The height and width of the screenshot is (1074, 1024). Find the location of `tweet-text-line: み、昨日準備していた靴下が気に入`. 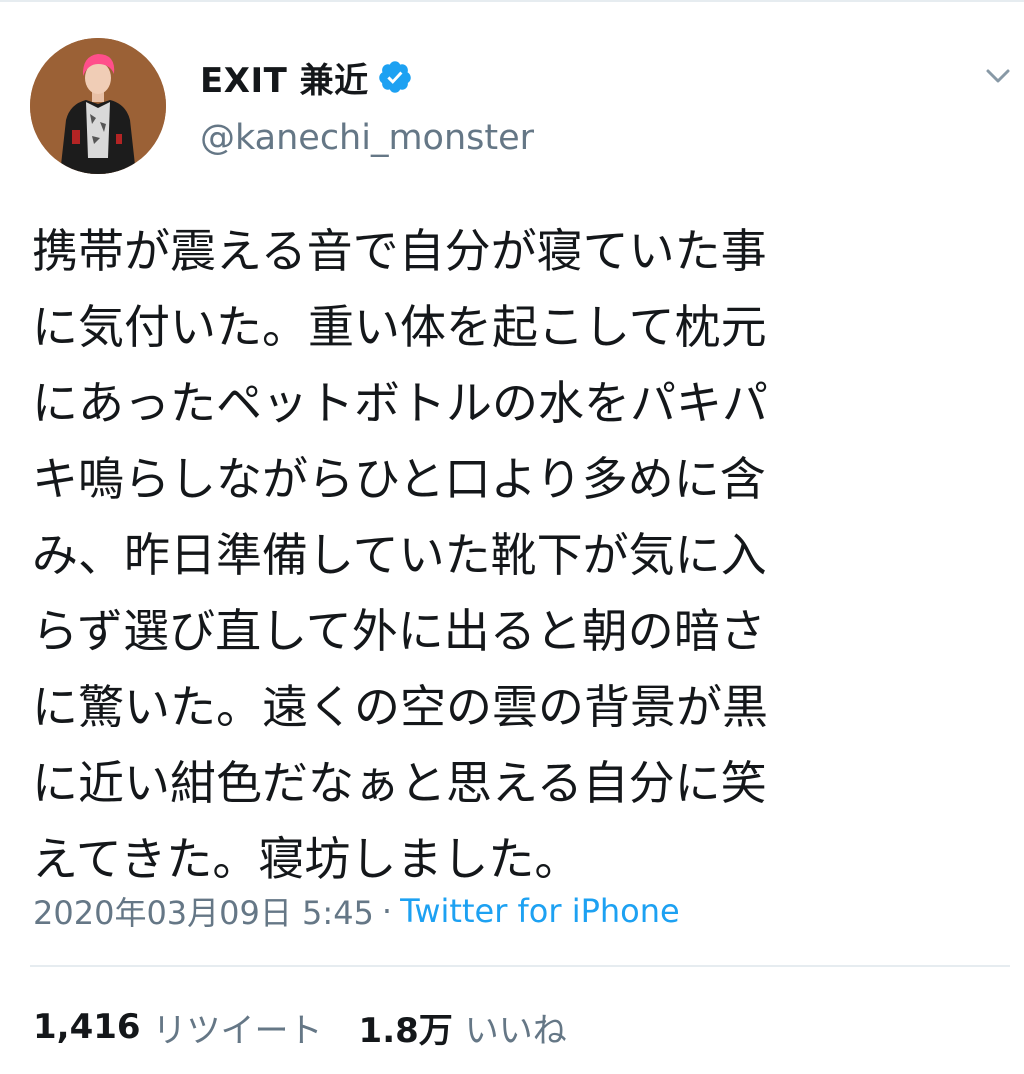

tweet-text-line: み、昨日準備していた靴下が気に入 is located at coordinates (399, 555).